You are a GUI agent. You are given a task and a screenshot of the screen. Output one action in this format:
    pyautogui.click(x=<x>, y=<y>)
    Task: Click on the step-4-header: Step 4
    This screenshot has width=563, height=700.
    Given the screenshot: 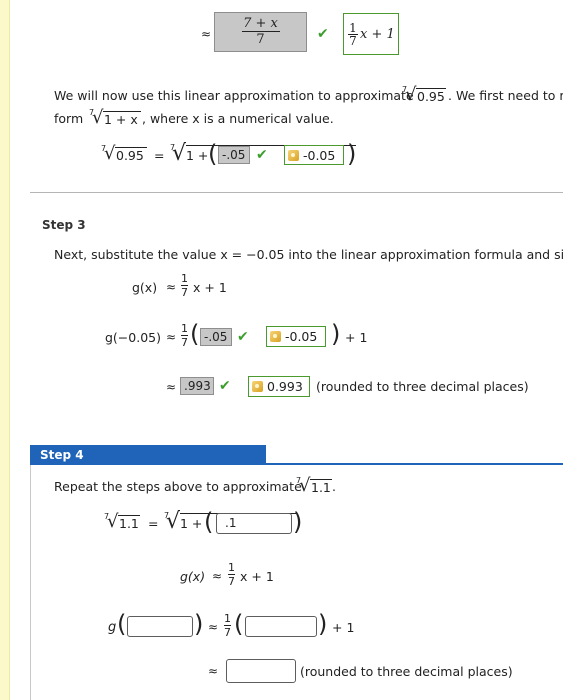 What is the action you would take?
    pyautogui.click(x=148, y=455)
    